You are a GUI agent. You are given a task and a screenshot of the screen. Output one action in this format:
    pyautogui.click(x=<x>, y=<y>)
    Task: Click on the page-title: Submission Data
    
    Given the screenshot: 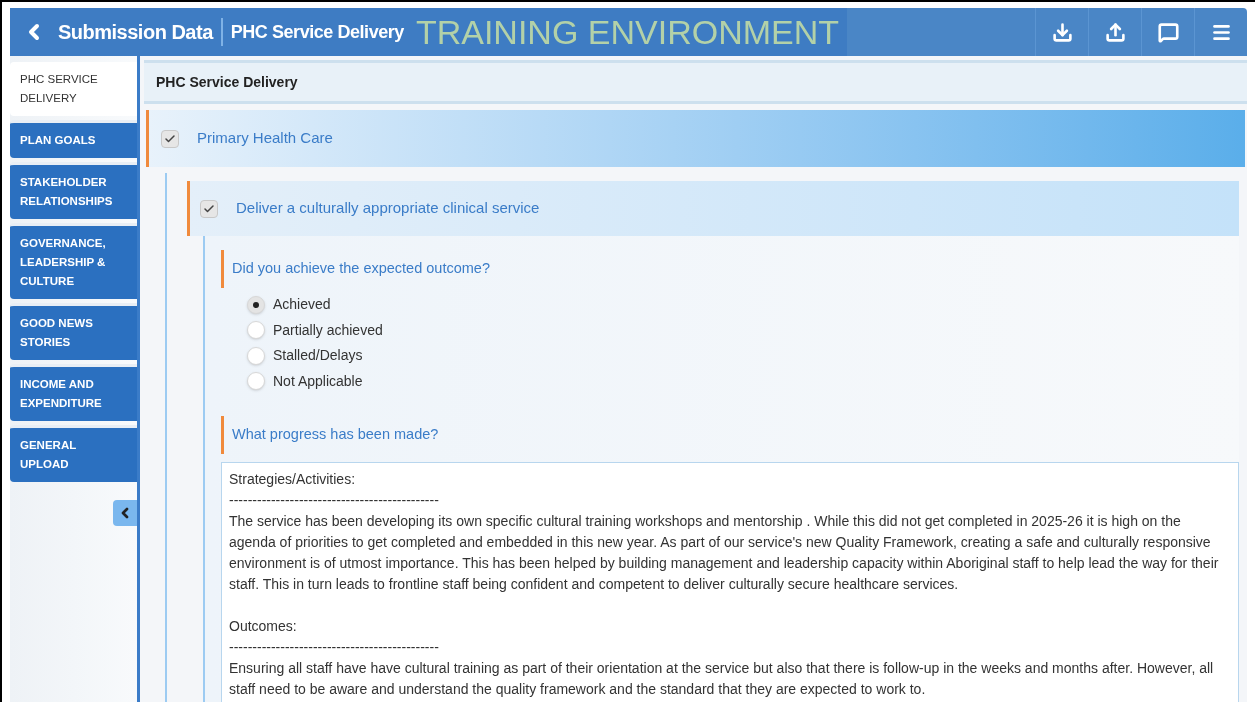 What is the action you would take?
    pyautogui.click(x=135, y=32)
    